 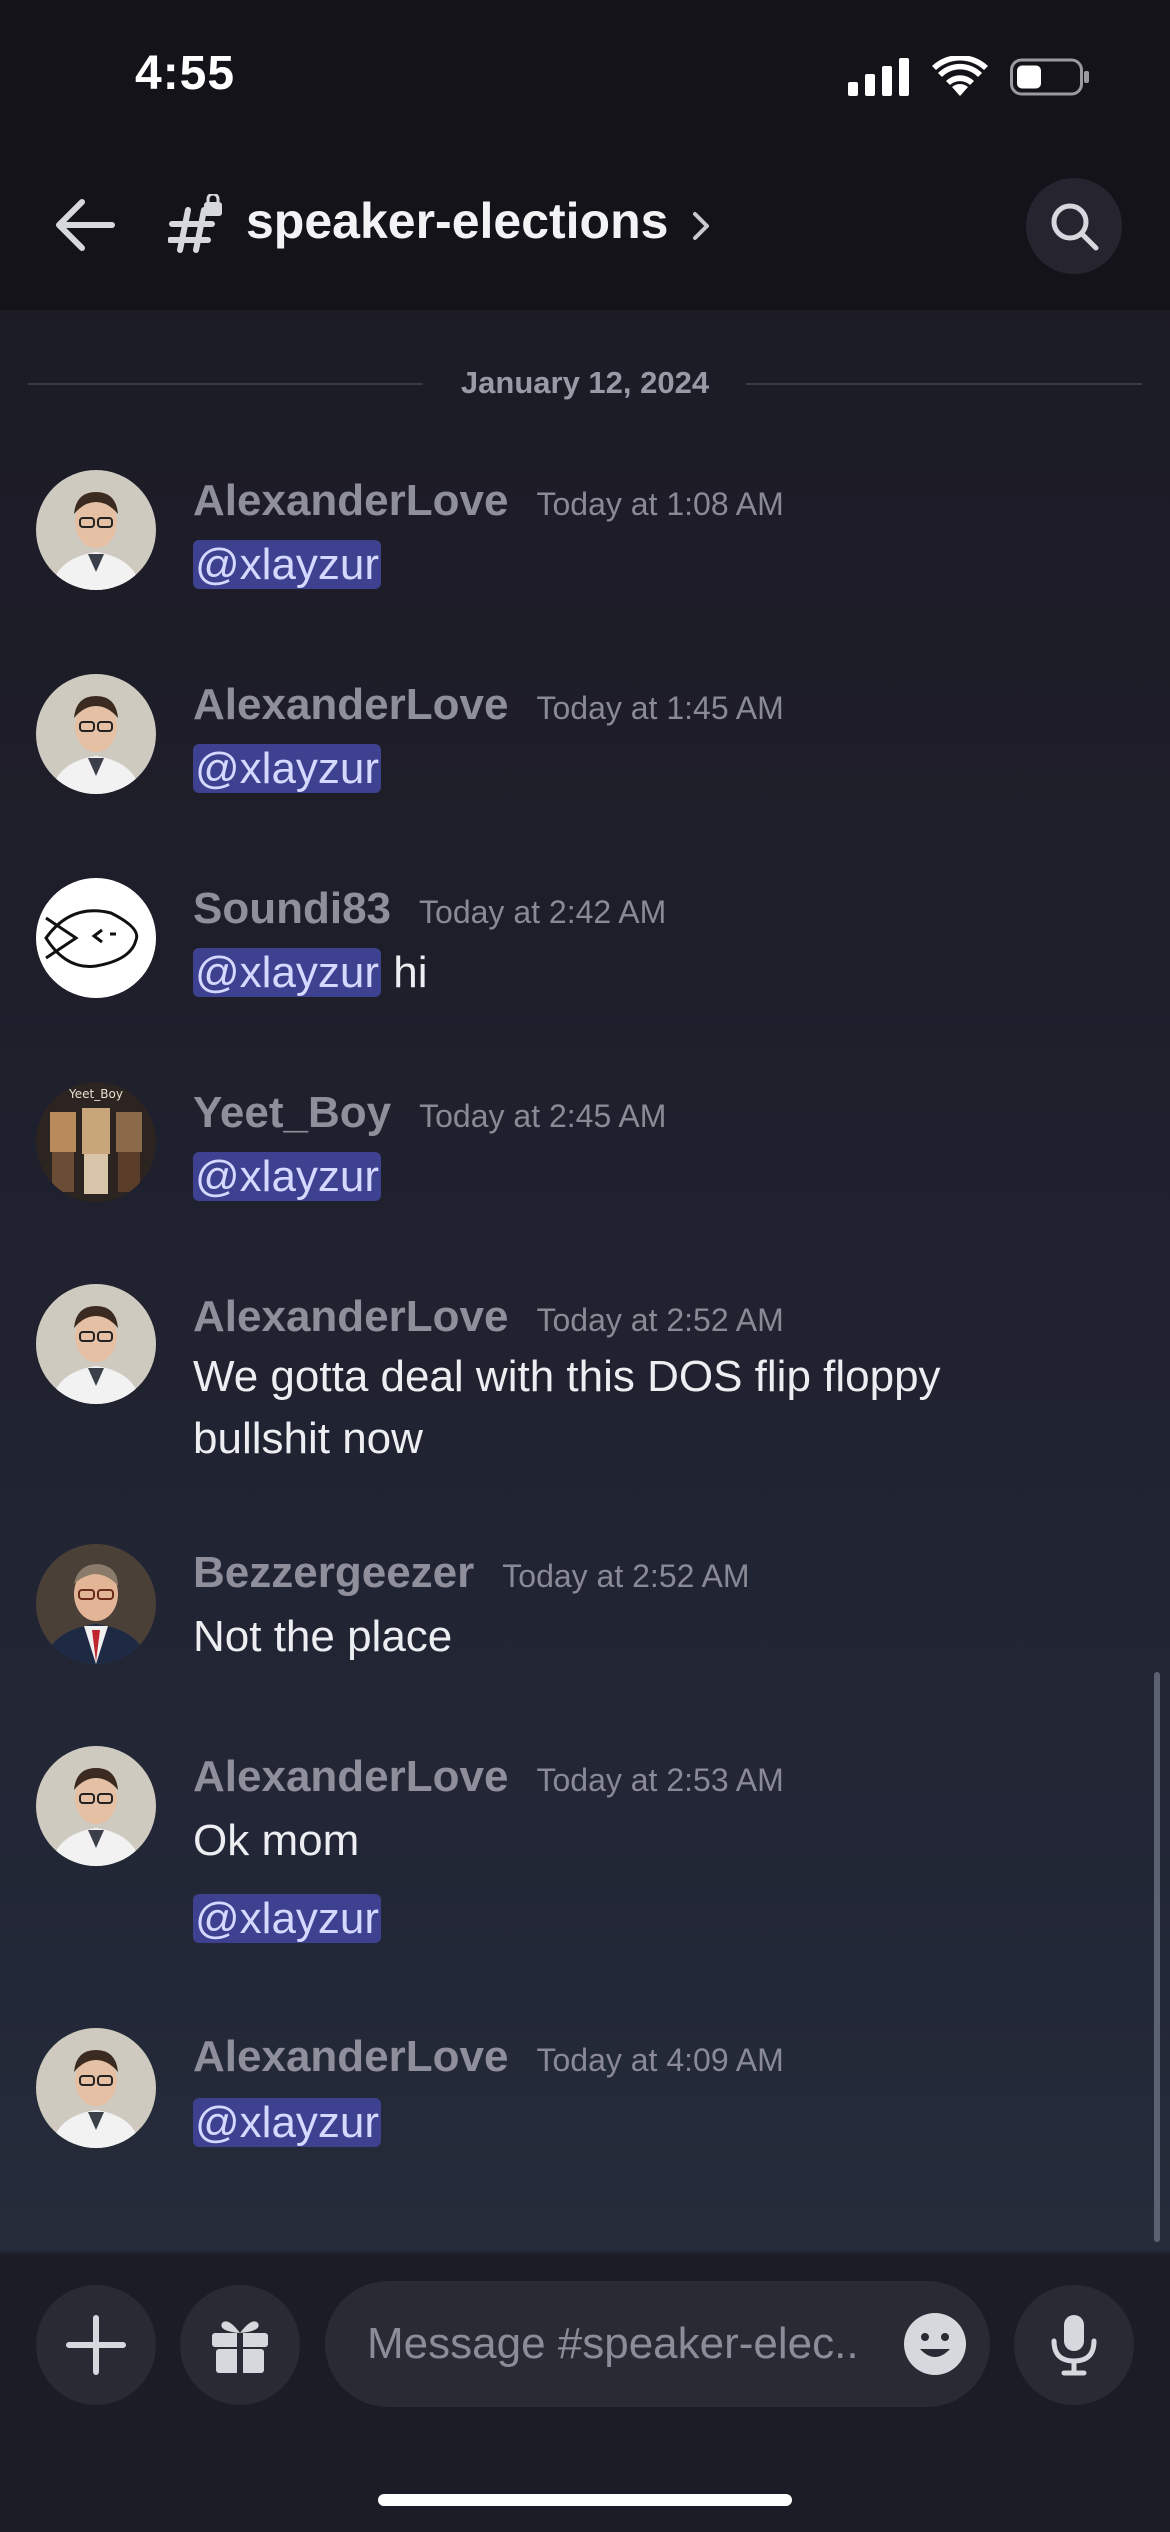 What do you see at coordinates (96, 1142) in the screenshot?
I see `avatar: Yeet_Boy` at bounding box center [96, 1142].